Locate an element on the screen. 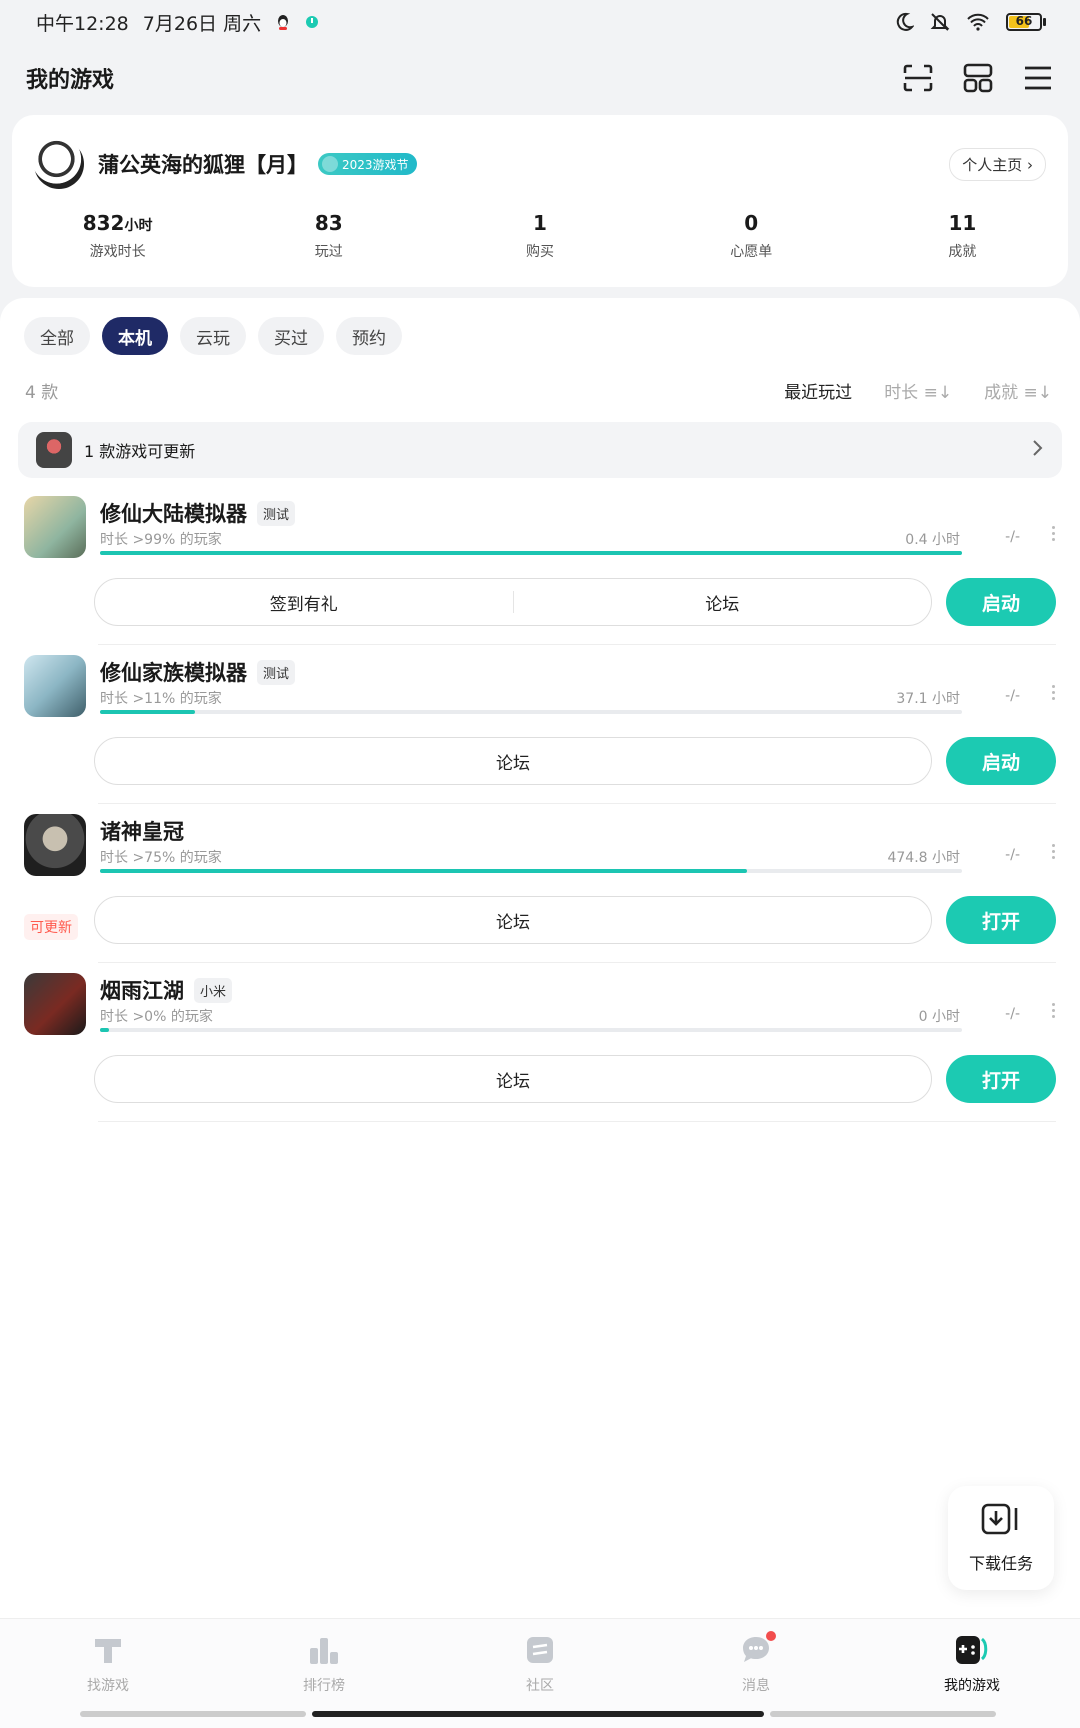 This screenshot has width=1080, height=1728. stat-label: 玩过 is located at coordinates (328, 252).